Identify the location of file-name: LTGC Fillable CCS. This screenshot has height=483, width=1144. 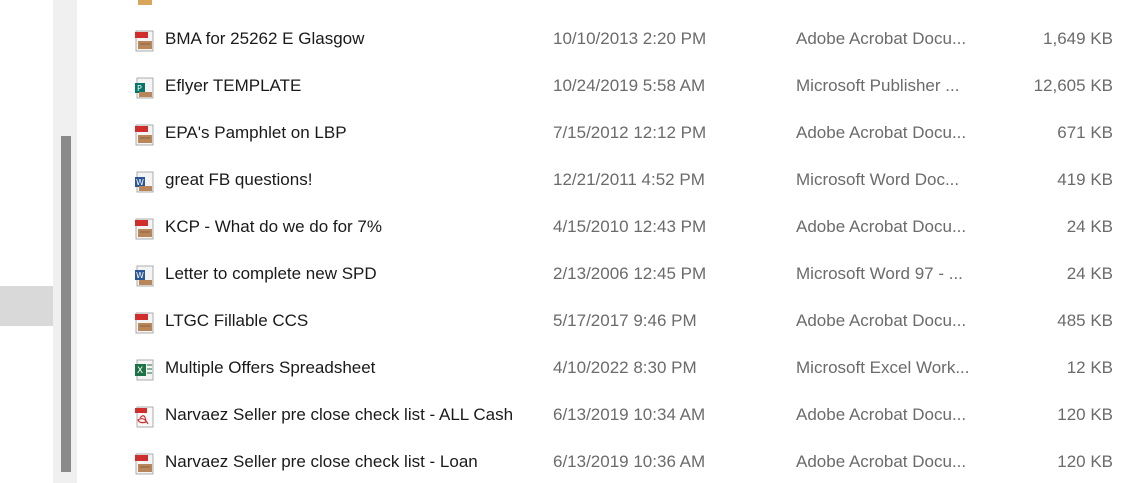
(237, 320).